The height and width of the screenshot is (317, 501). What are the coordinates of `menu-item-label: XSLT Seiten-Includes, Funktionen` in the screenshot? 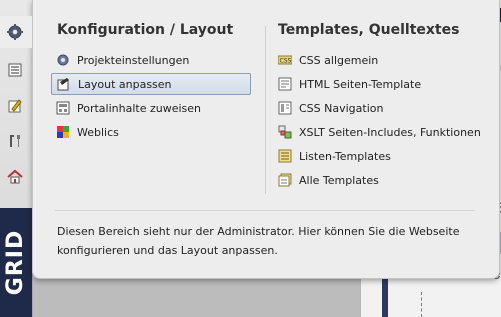 It's located at (390, 132).